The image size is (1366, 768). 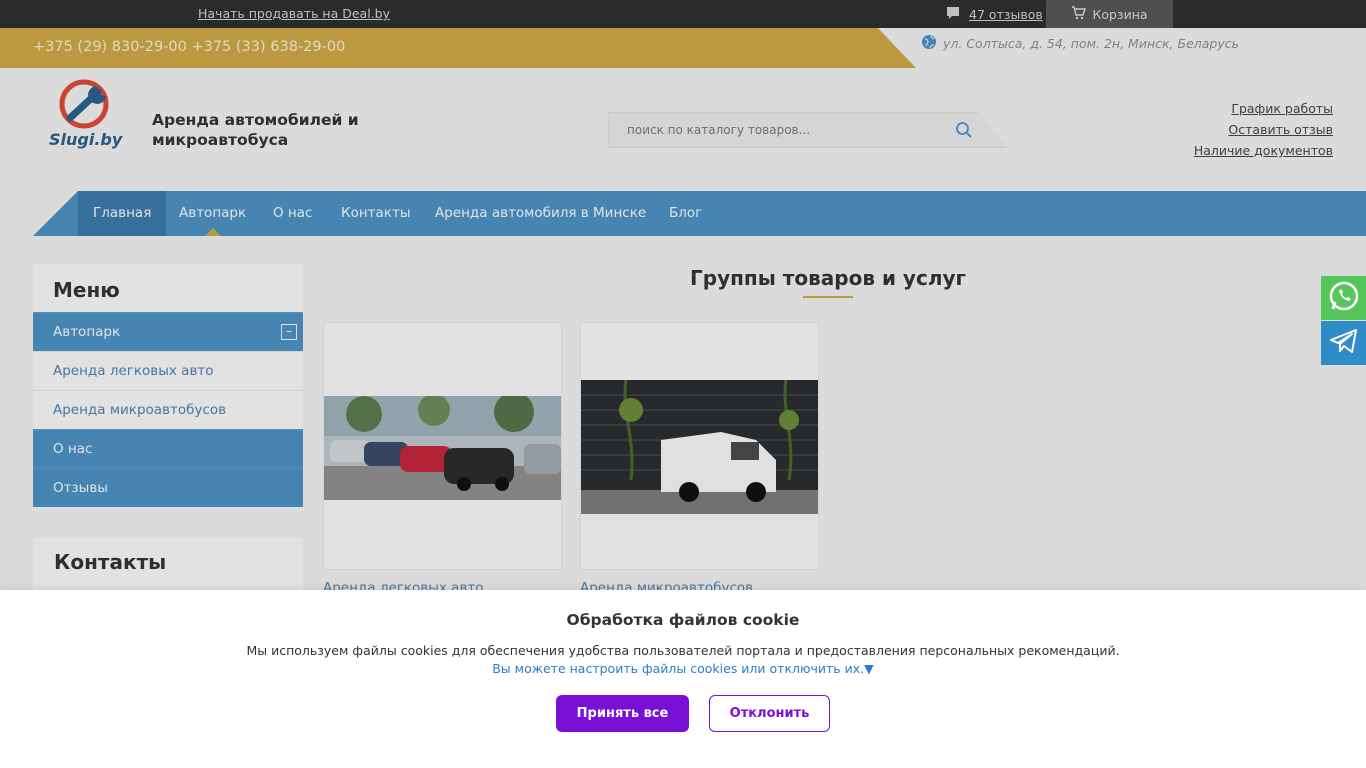 What do you see at coordinates (828, 278) in the screenshot?
I see `section-title: Группы товаров и услуг` at bounding box center [828, 278].